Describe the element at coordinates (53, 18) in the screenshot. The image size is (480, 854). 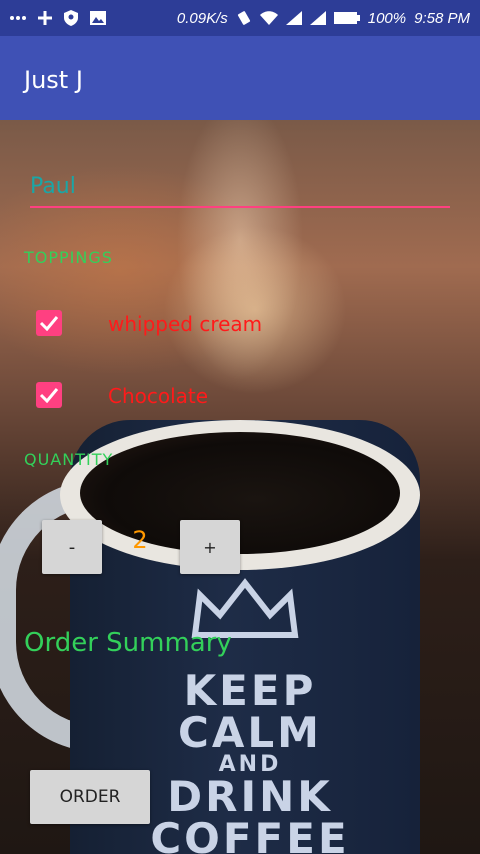
I see `status-bar-left-icons` at that location.